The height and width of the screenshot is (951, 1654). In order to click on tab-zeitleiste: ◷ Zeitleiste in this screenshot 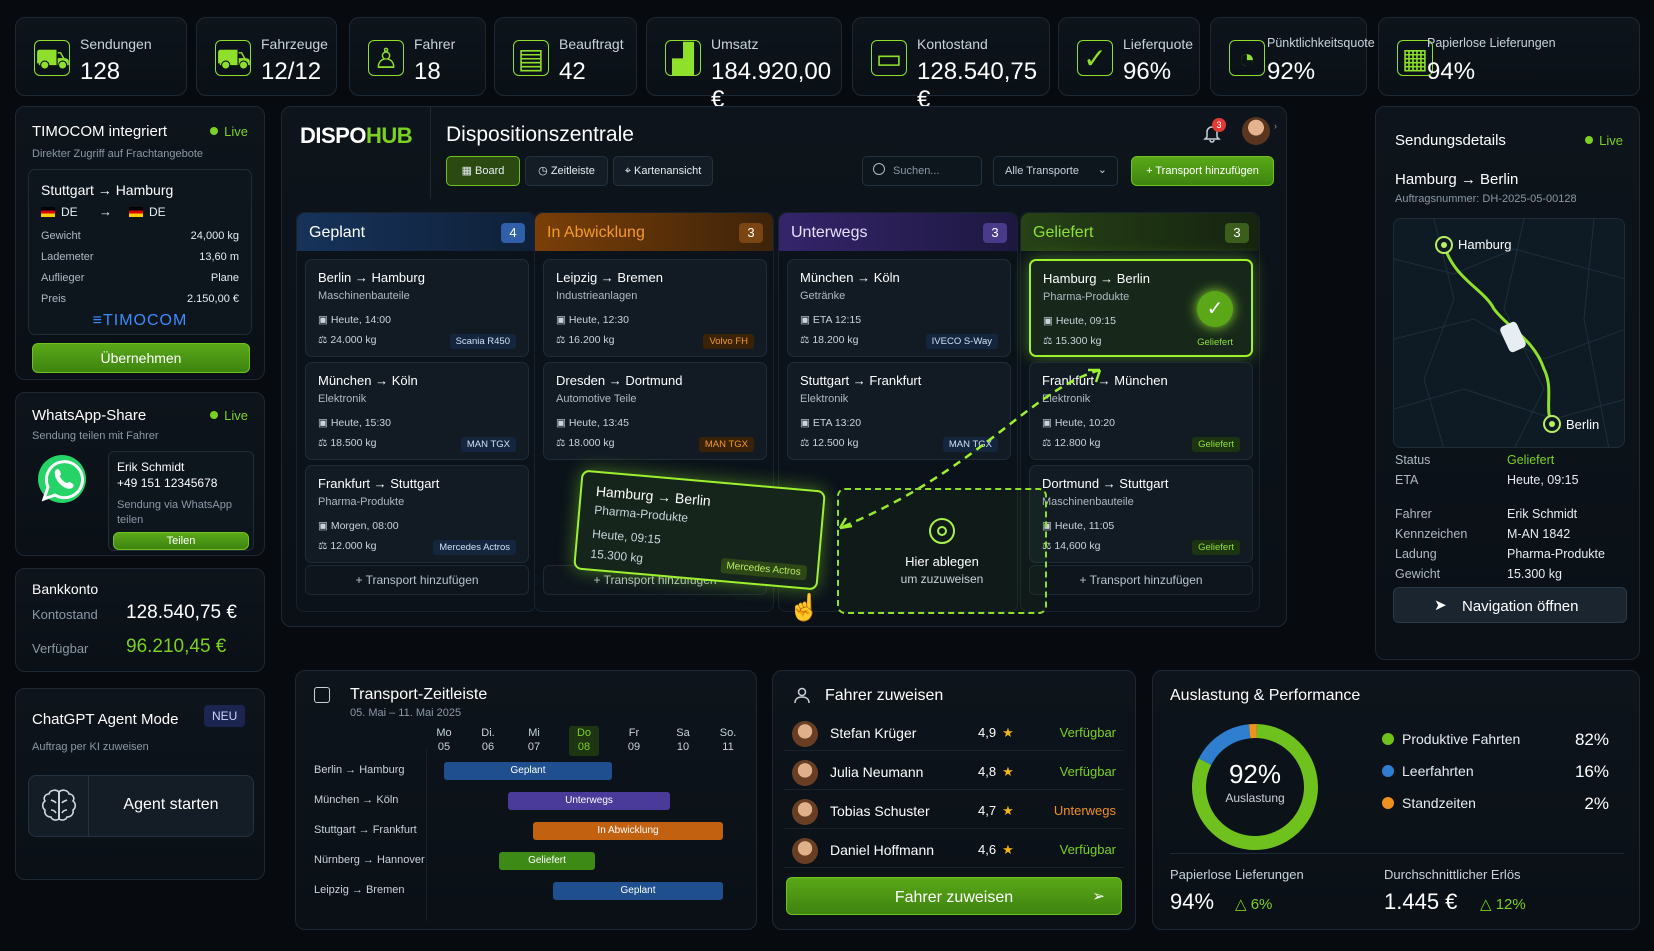, I will do `click(566, 171)`.